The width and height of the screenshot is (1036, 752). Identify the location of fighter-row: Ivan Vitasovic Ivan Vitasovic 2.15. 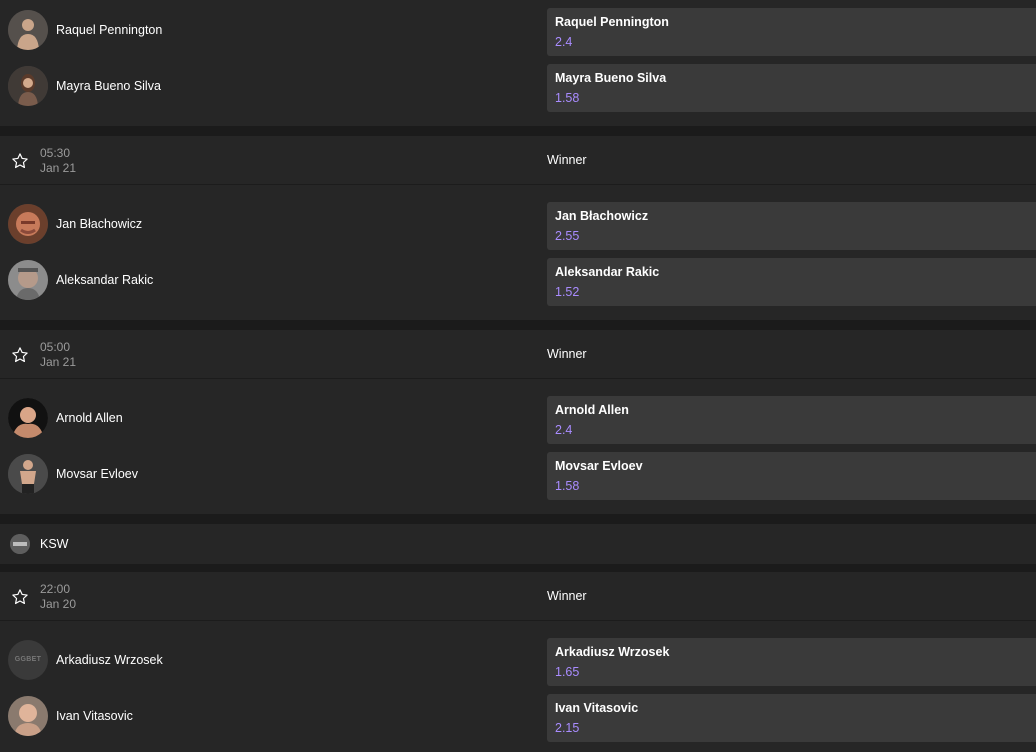
(518, 716).